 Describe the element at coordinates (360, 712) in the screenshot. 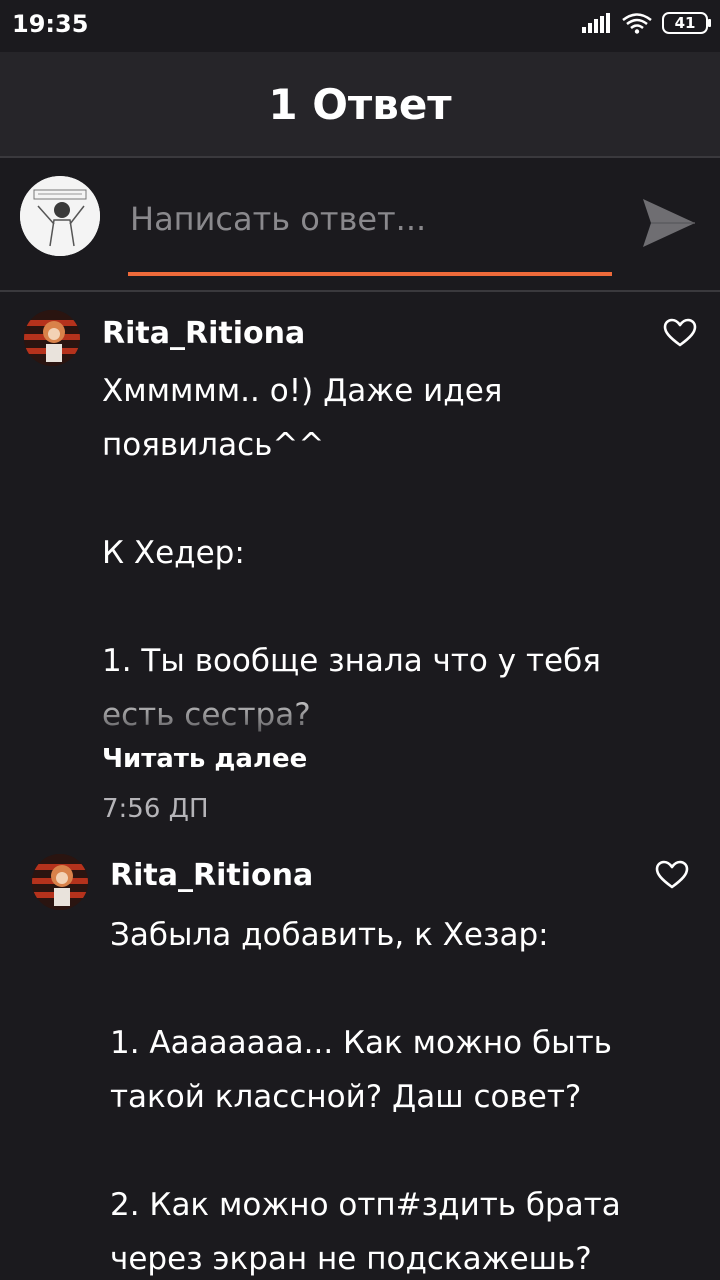

I see `text-fade` at that location.